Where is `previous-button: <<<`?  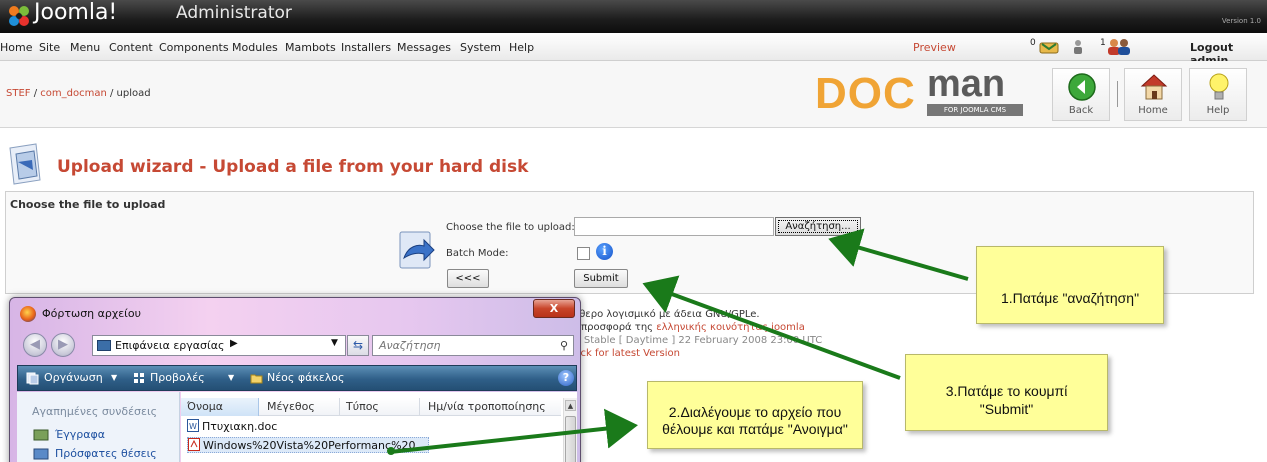
previous-button: <<< is located at coordinates (468, 278).